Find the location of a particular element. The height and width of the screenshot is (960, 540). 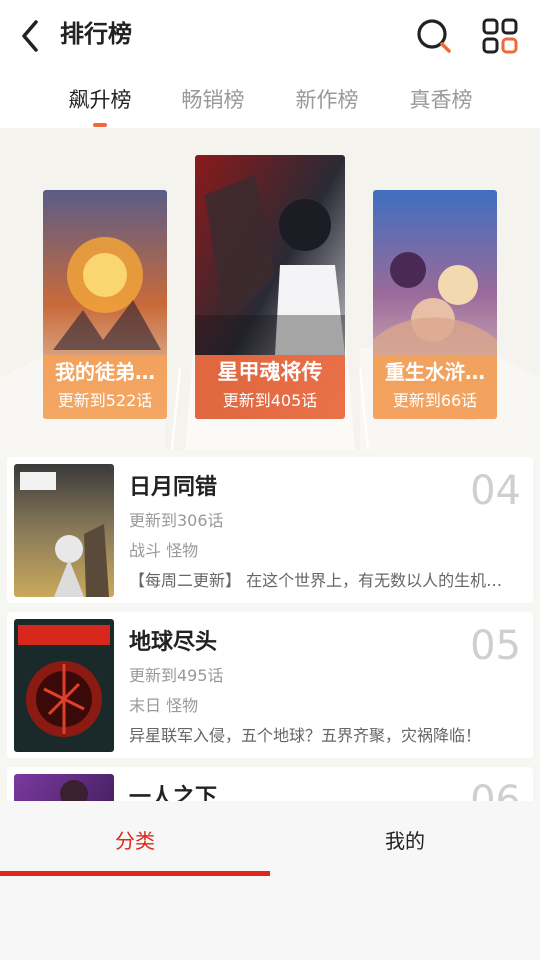

search-icon is located at coordinates (434, 36).